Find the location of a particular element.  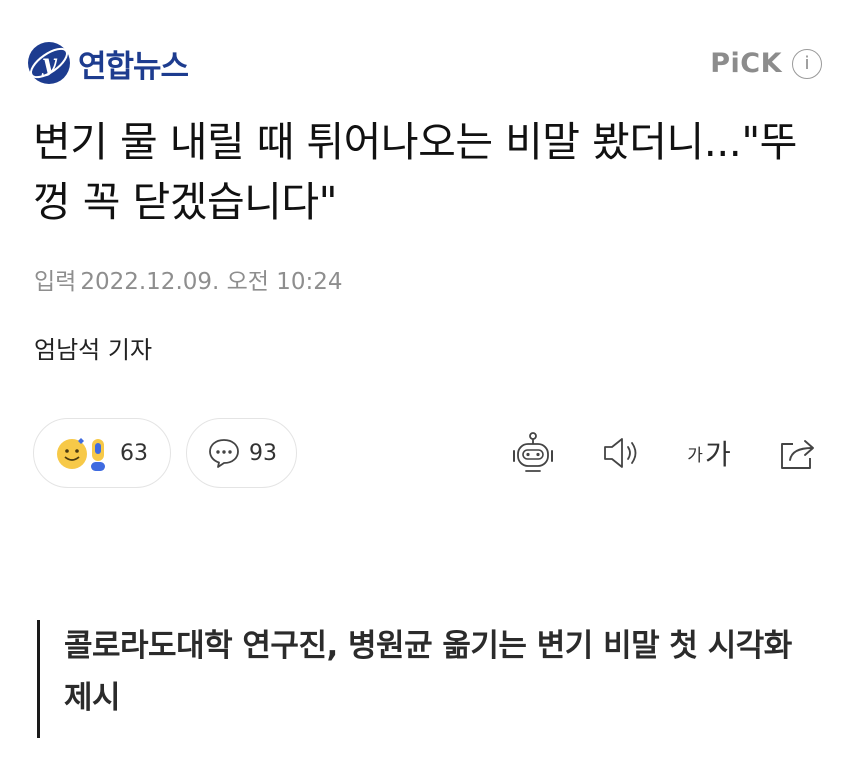

share-icon is located at coordinates (797, 454).